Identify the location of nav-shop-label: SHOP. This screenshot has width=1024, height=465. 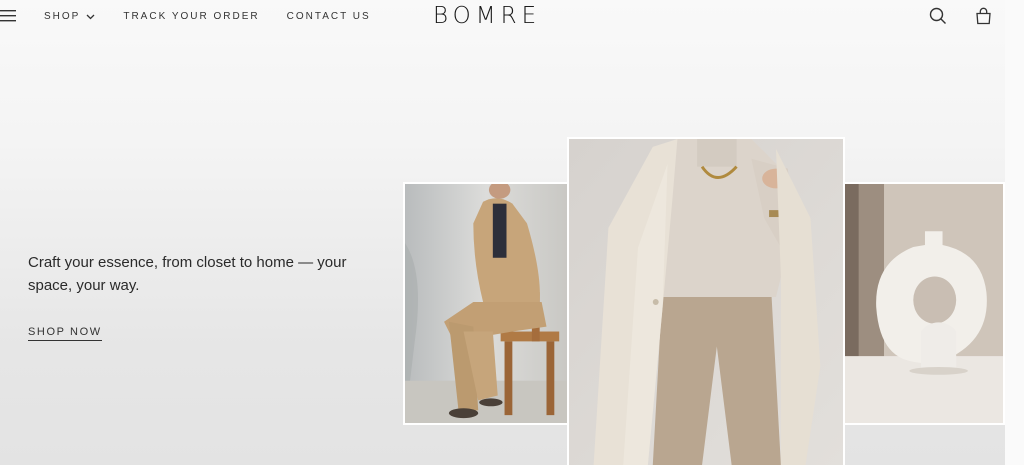
(62, 16).